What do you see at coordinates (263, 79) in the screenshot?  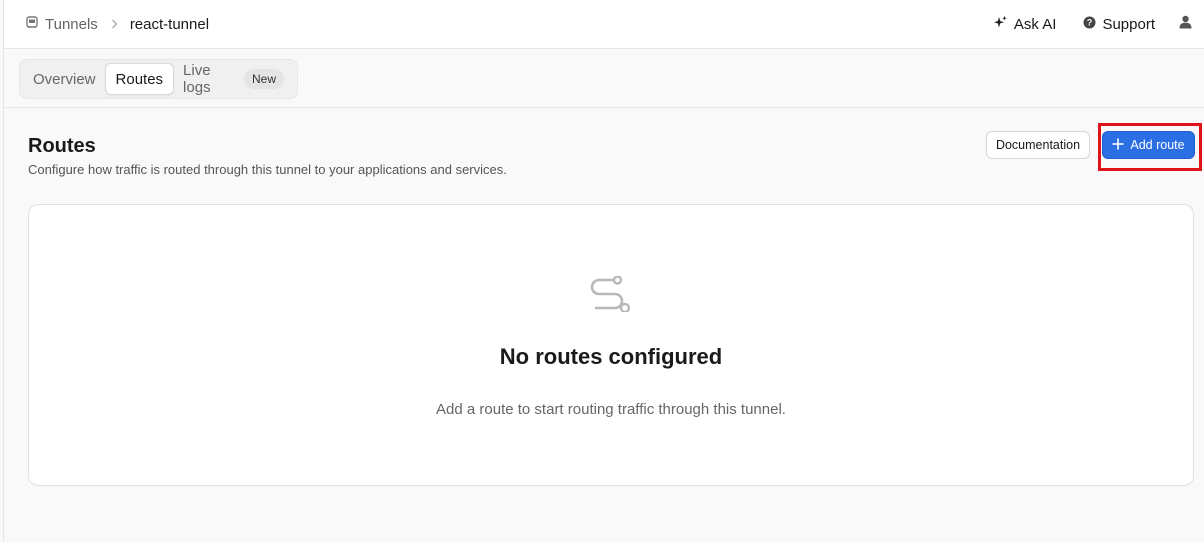 I see `new-badge: New` at bounding box center [263, 79].